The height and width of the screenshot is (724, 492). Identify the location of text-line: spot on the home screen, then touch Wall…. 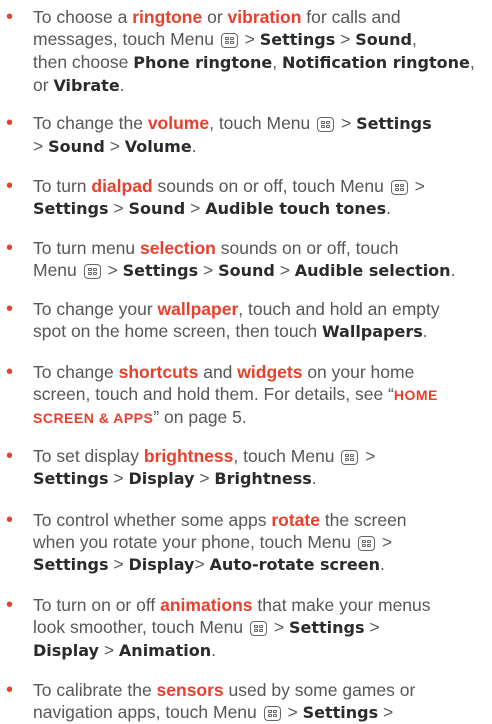
(256, 331).